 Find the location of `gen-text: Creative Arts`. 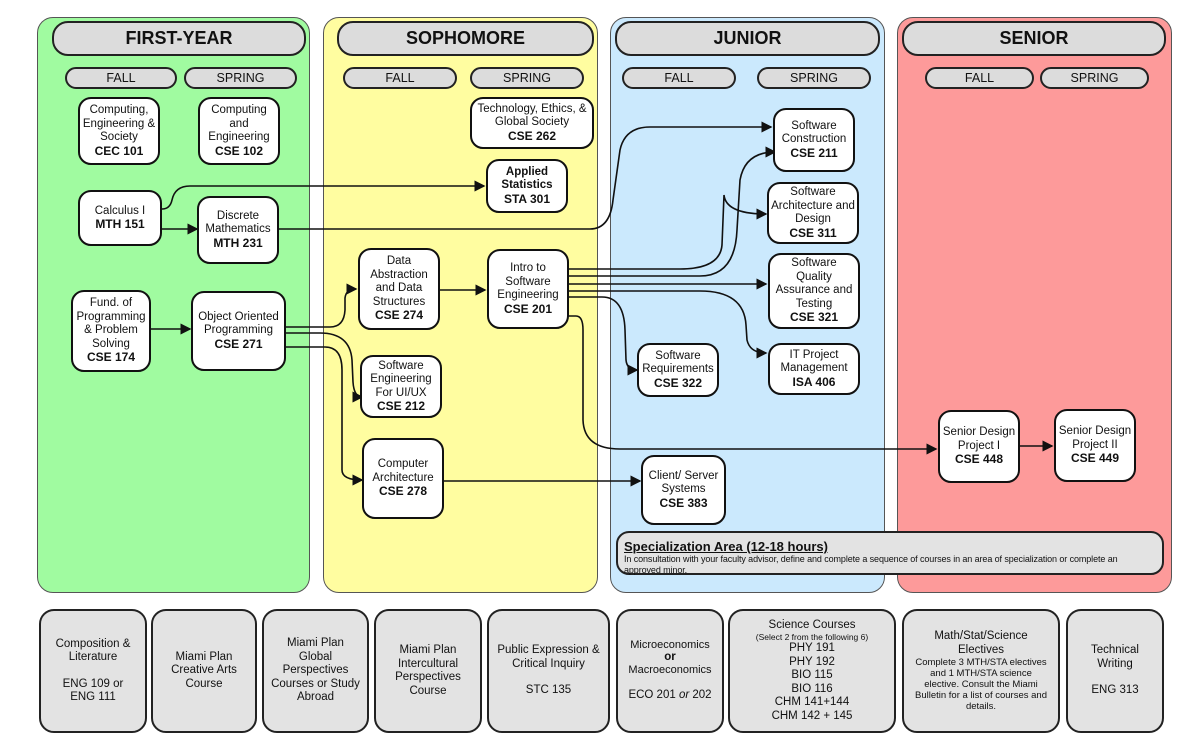

gen-text: Creative Arts is located at coordinates (204, 670).